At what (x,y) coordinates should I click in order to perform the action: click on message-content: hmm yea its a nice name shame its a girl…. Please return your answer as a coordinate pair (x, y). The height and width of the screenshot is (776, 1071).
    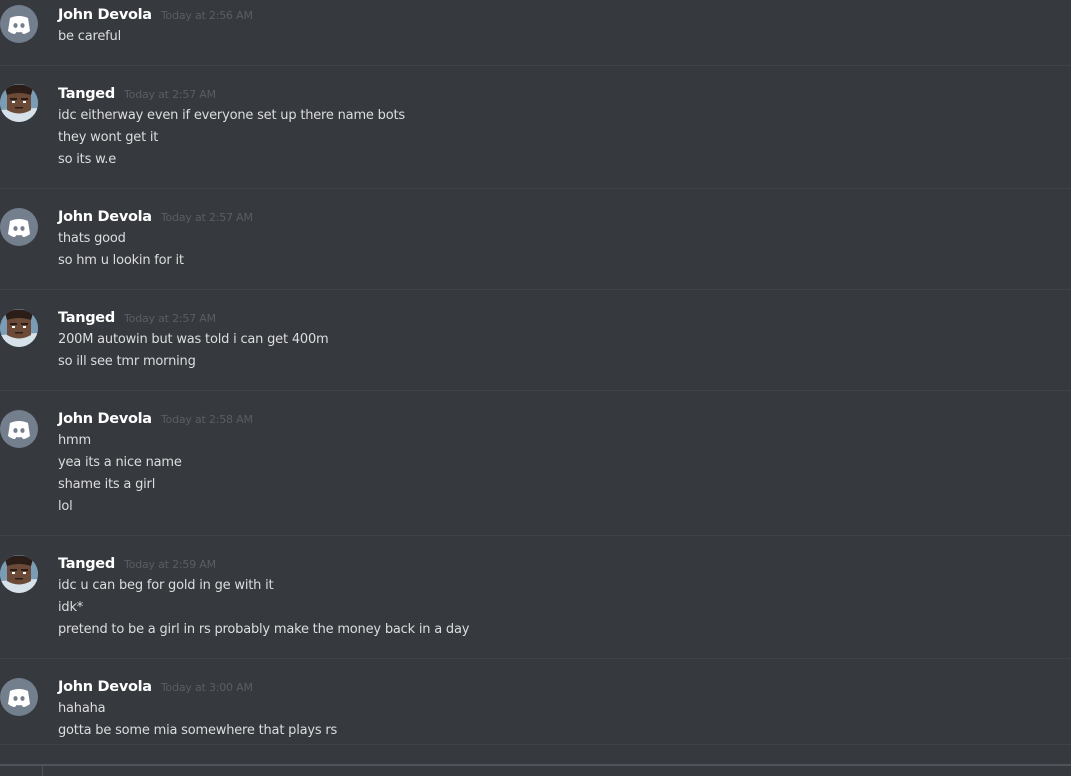
    Looking at the image, I should click on (120, 474).